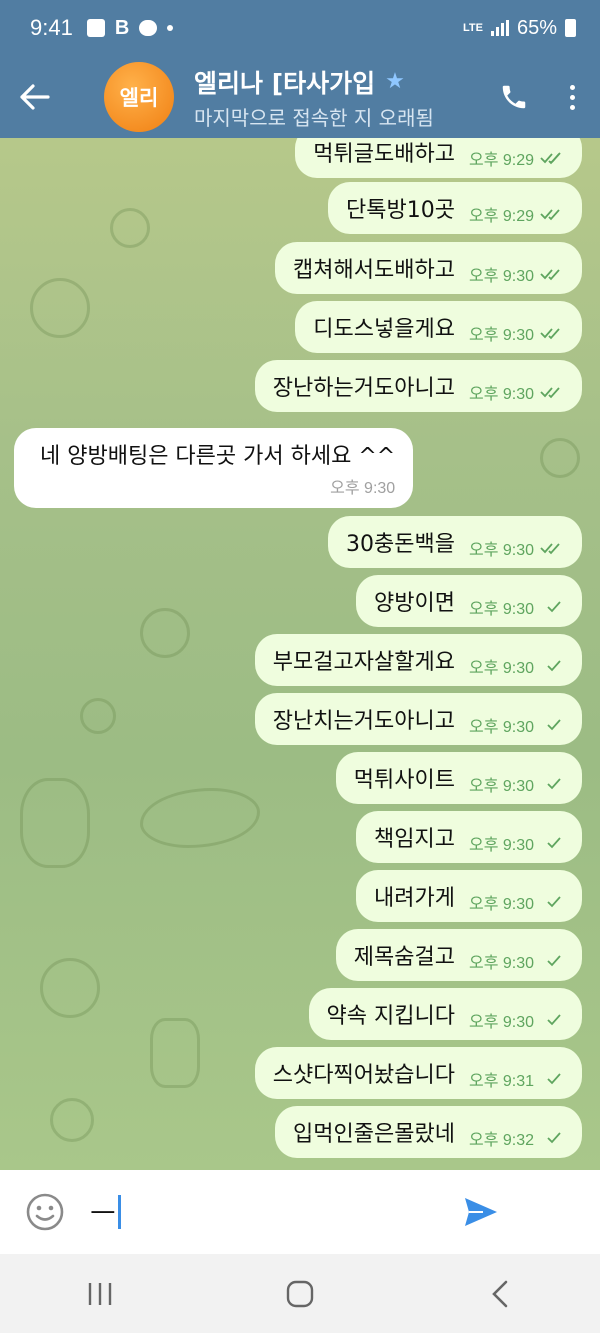 Image resolution: width=600 pixels, height=1333 pixels. Describe the element at coordinates (428, 1132) in the screenshot. I see `message-bubble: 입먹인줄은몰랐네 오후 9:32` at that location.